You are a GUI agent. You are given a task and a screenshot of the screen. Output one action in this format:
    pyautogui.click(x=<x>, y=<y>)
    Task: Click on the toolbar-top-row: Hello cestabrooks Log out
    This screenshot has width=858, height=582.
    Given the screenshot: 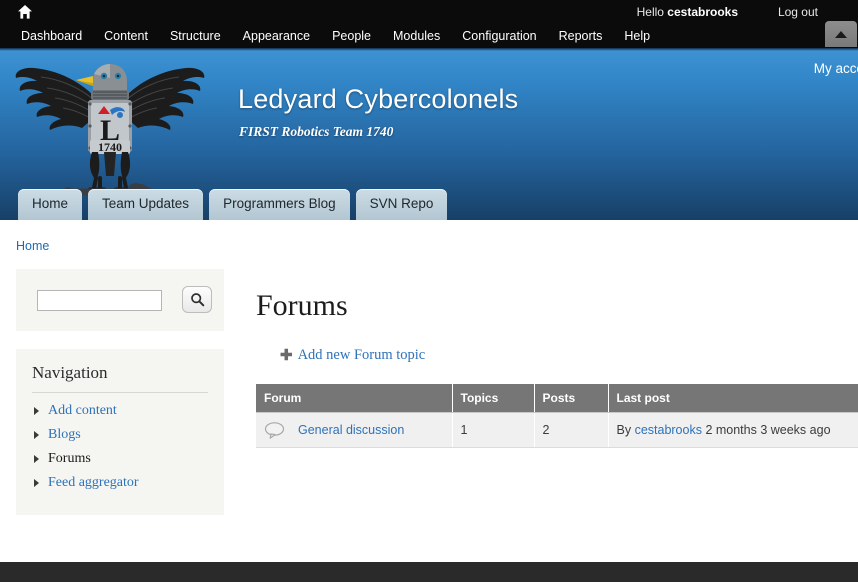 What is the action you would take?
    pyautogui.click(x=429, y=12)
    